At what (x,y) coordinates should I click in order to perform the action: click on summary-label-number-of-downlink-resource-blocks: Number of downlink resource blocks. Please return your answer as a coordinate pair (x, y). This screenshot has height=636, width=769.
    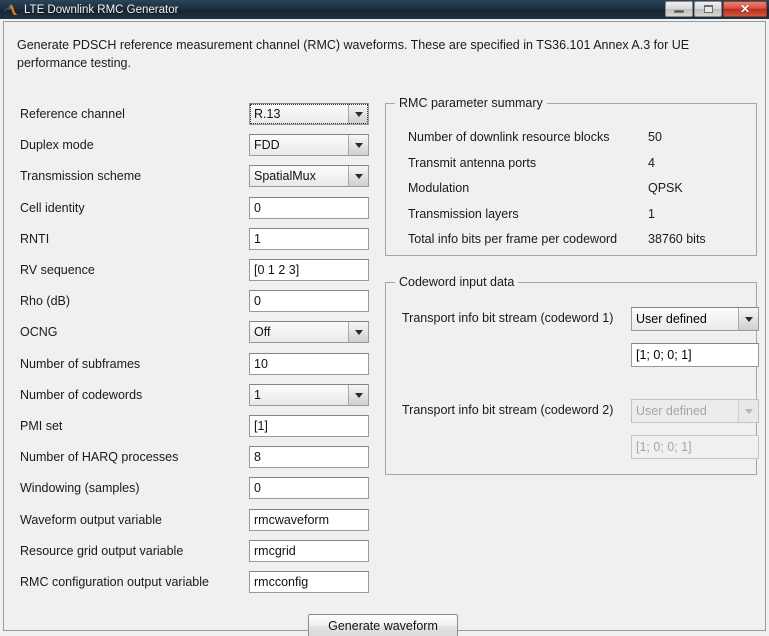
    Looking at the image, I should click on (509, 137).